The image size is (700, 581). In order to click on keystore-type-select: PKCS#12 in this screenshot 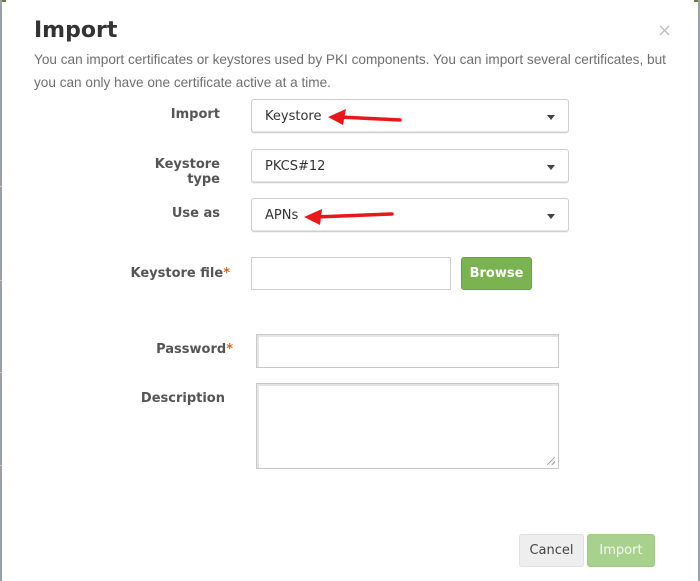, I will do `click(410, 166)`.